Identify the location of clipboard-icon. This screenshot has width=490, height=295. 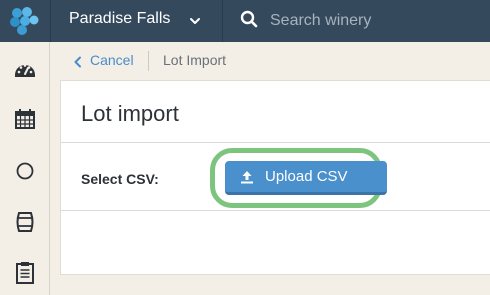
(25, 272).